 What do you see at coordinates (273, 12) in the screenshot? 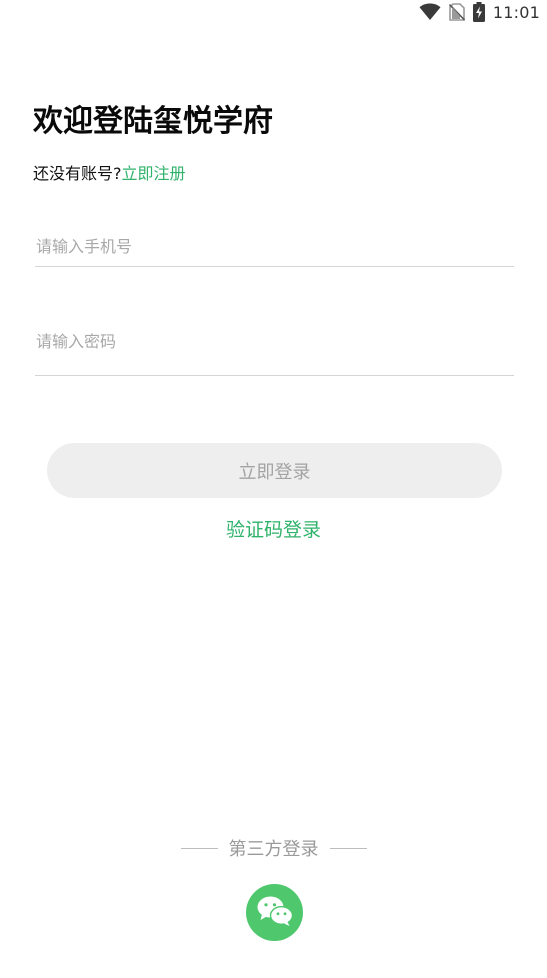
I see `status-bar: 11:01` at bounding box center [273, 12].